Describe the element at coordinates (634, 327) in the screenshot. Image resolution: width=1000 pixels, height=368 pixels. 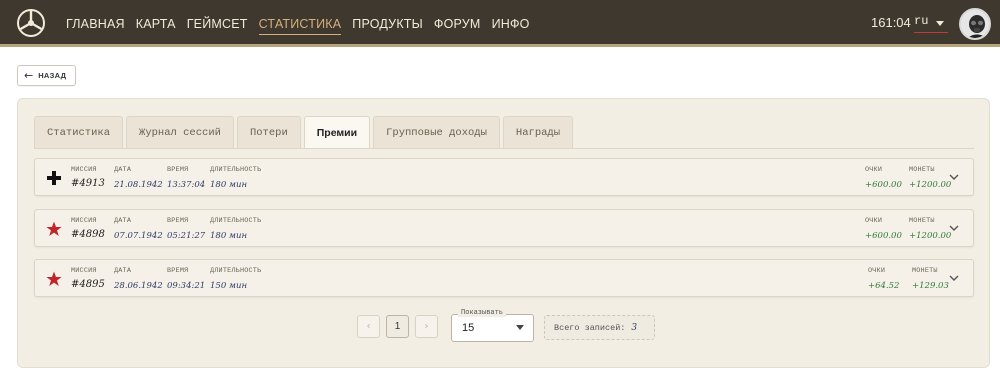
I see `total-records-value: 3` at that location.